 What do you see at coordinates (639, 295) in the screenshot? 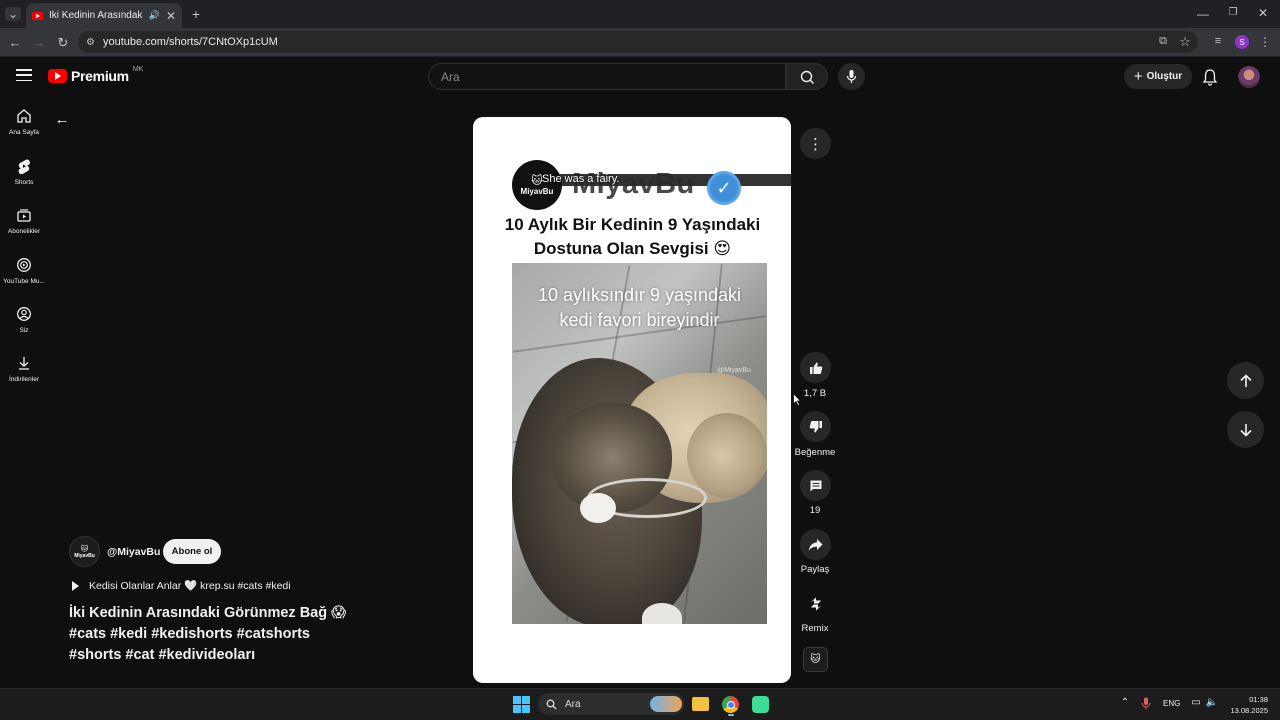
I see `frame-caption-line1: 10 aylıksındır 9 yaşındaki` at bounding box center [639, 295].